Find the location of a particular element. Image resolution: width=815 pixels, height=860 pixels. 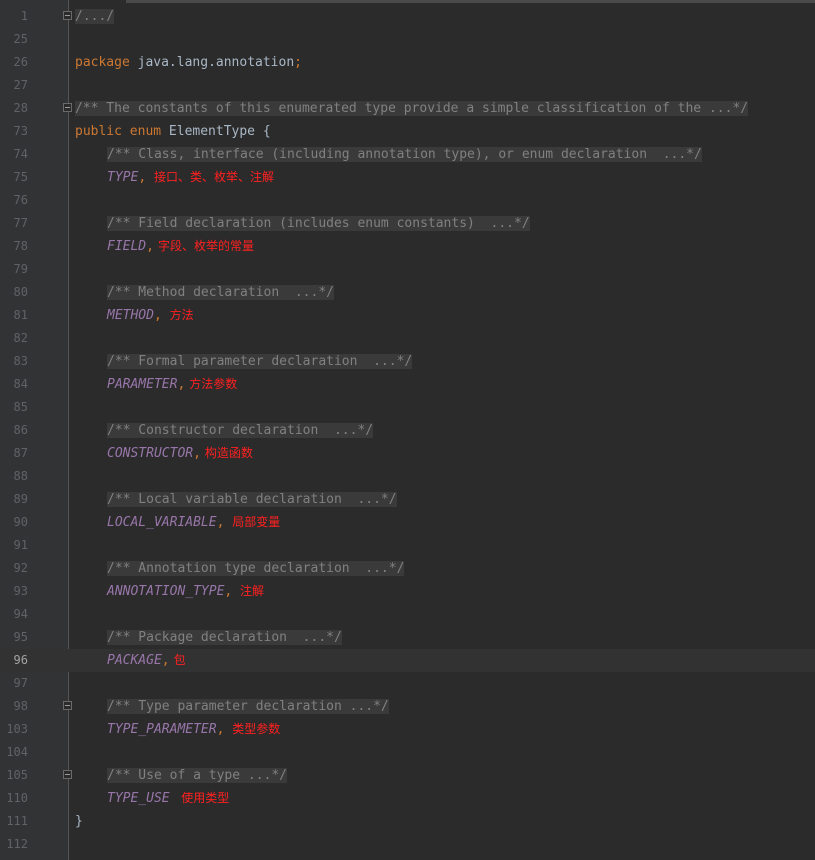

code-line: 112 is located at coordinates (407, 844).